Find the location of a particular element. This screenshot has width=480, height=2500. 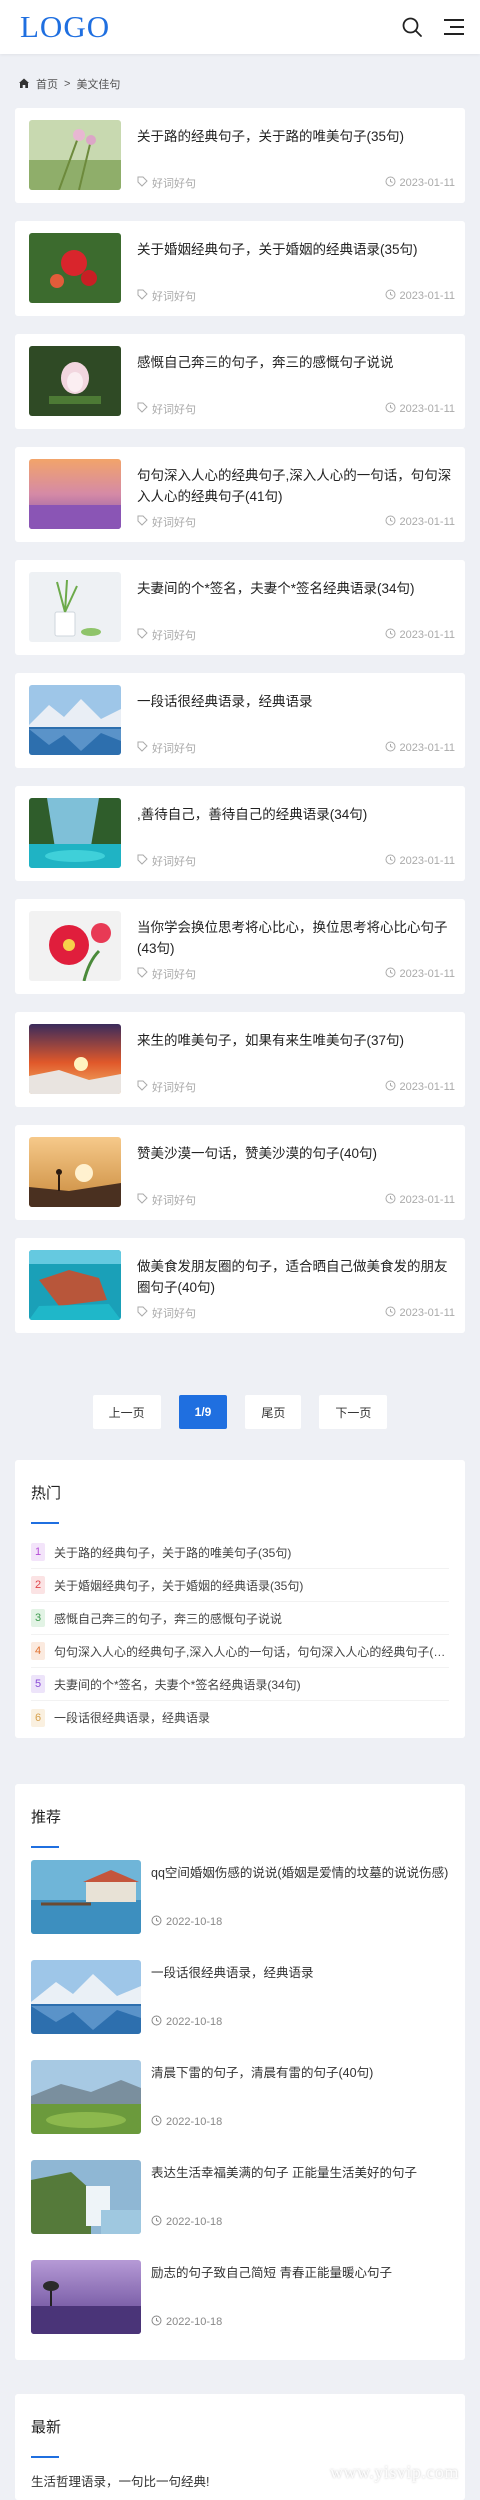

recommend-title: 一段话很经典语录，经典语录 is located at coordinates (301, 1973).